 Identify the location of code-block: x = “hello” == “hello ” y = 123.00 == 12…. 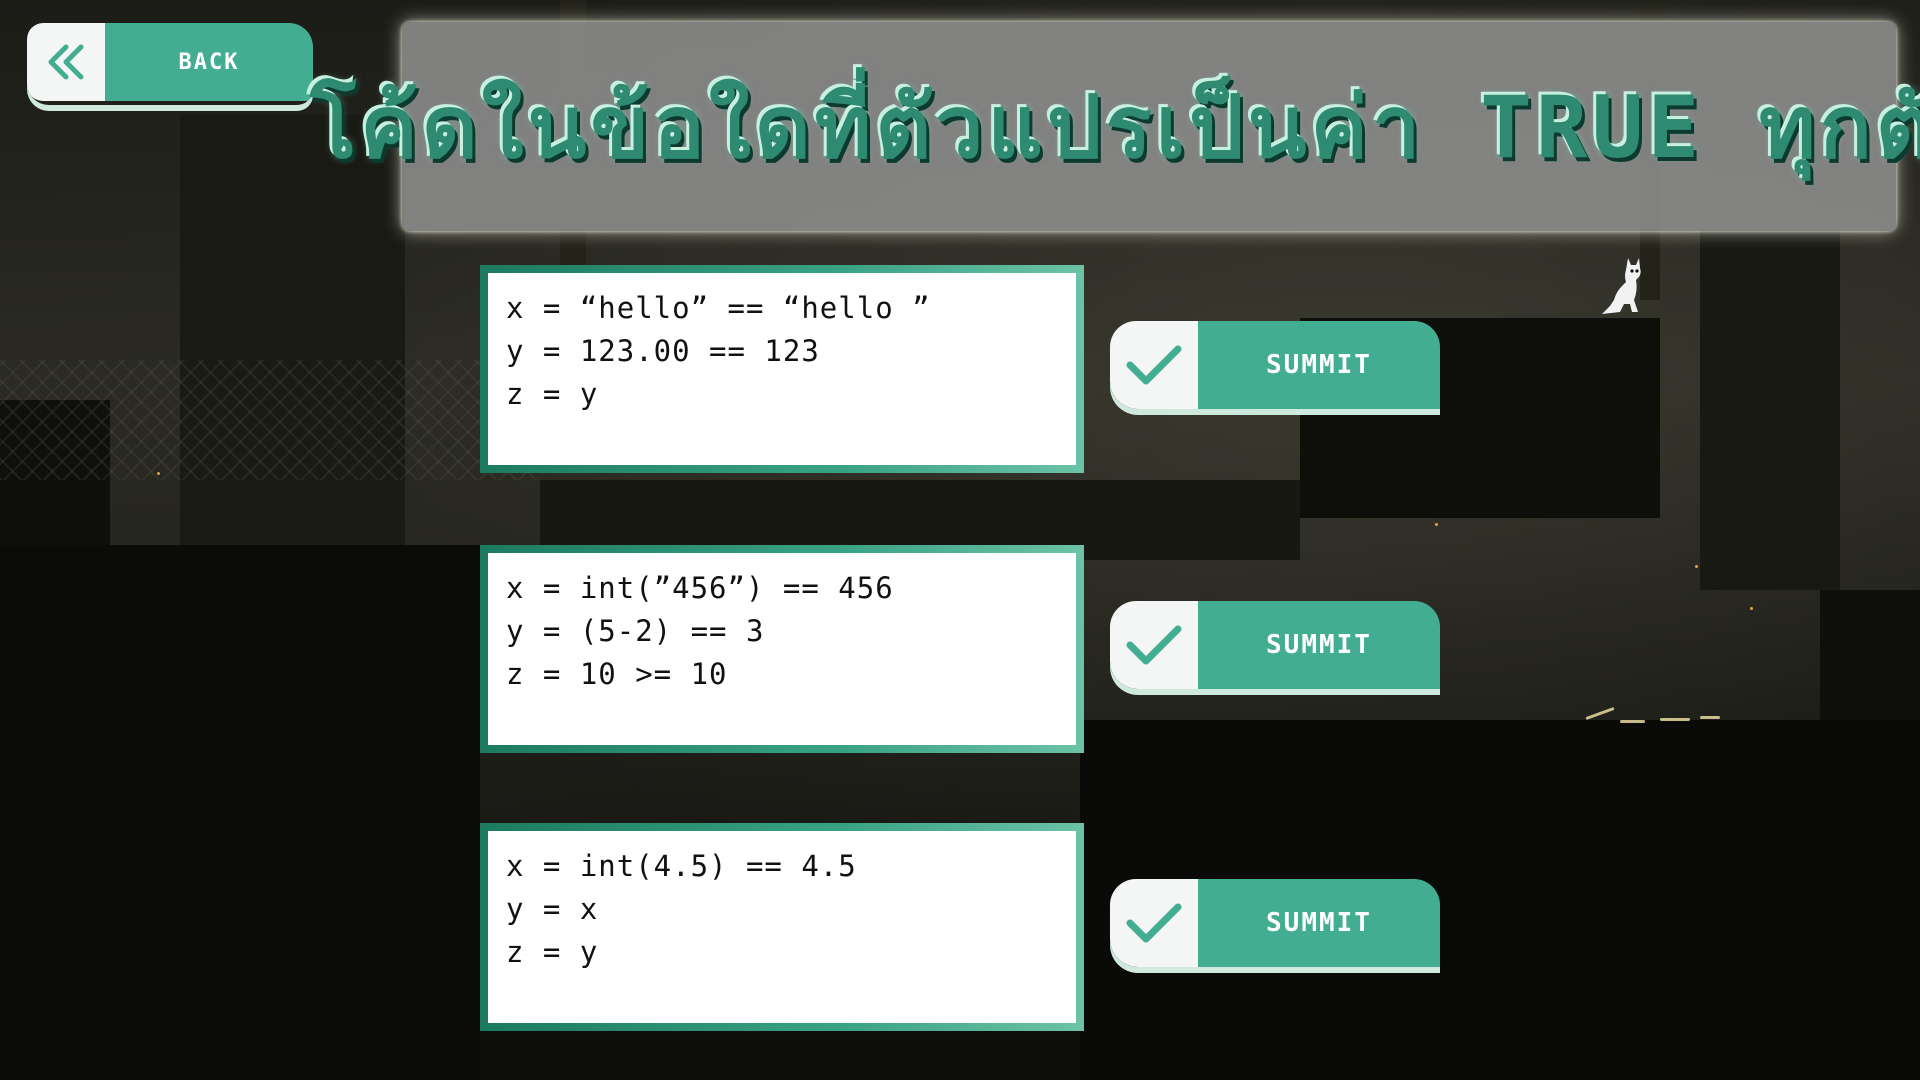
(782, 369).